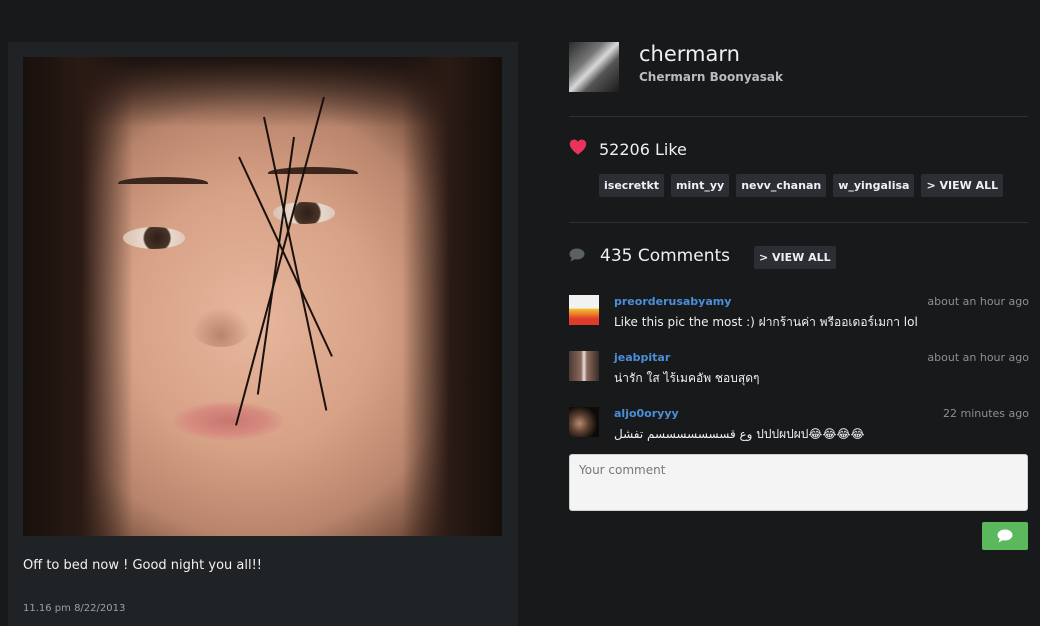  I want to click on photo-lips, so click(228, 421).